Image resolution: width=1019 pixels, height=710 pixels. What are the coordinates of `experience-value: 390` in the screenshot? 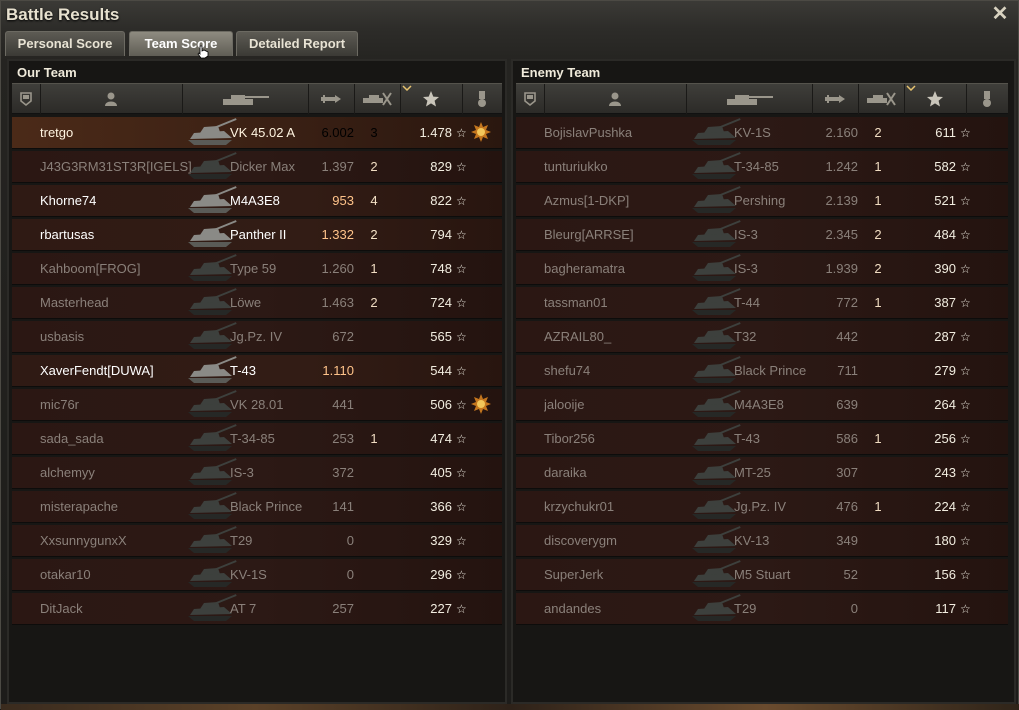 It's located at (945, 268).